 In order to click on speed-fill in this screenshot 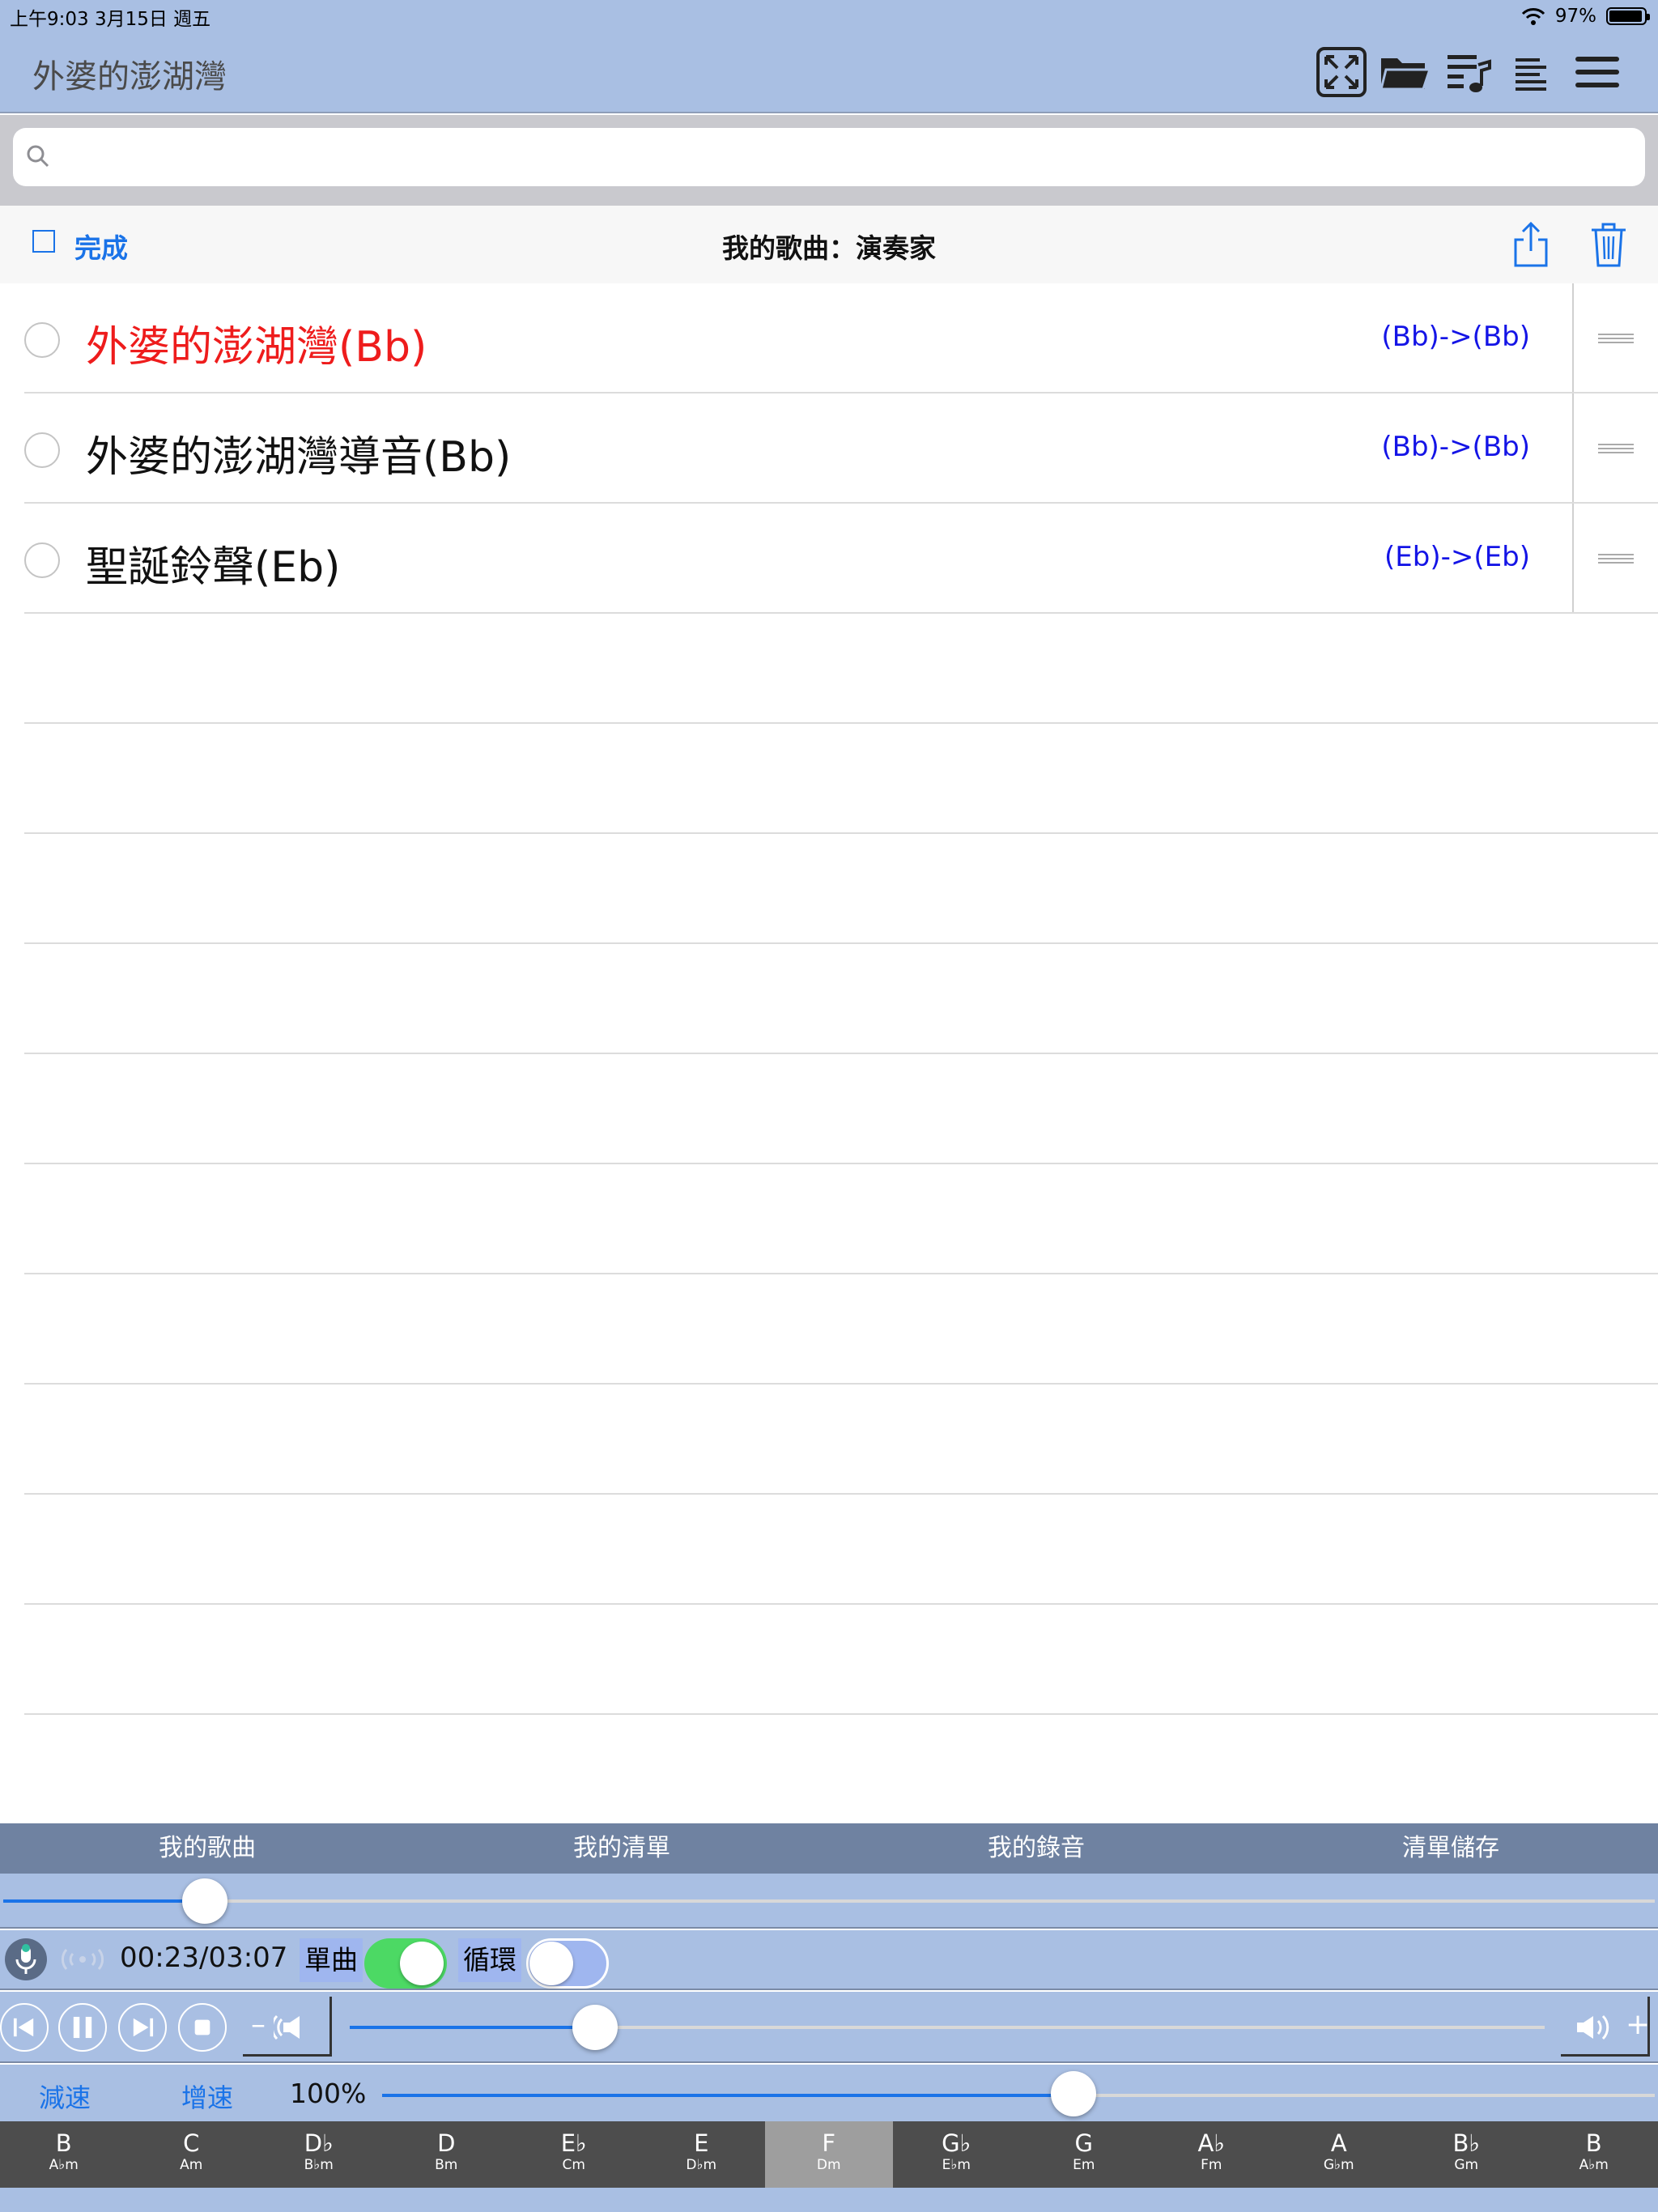, I will do `click(727, 2096)`.